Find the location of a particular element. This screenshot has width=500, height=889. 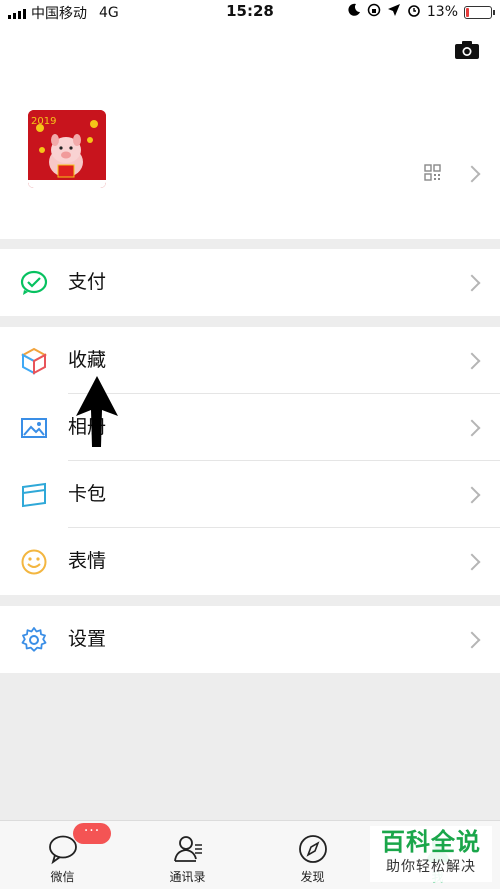

menu-label-cards: 卡包 is located at coordinates (87, 494).